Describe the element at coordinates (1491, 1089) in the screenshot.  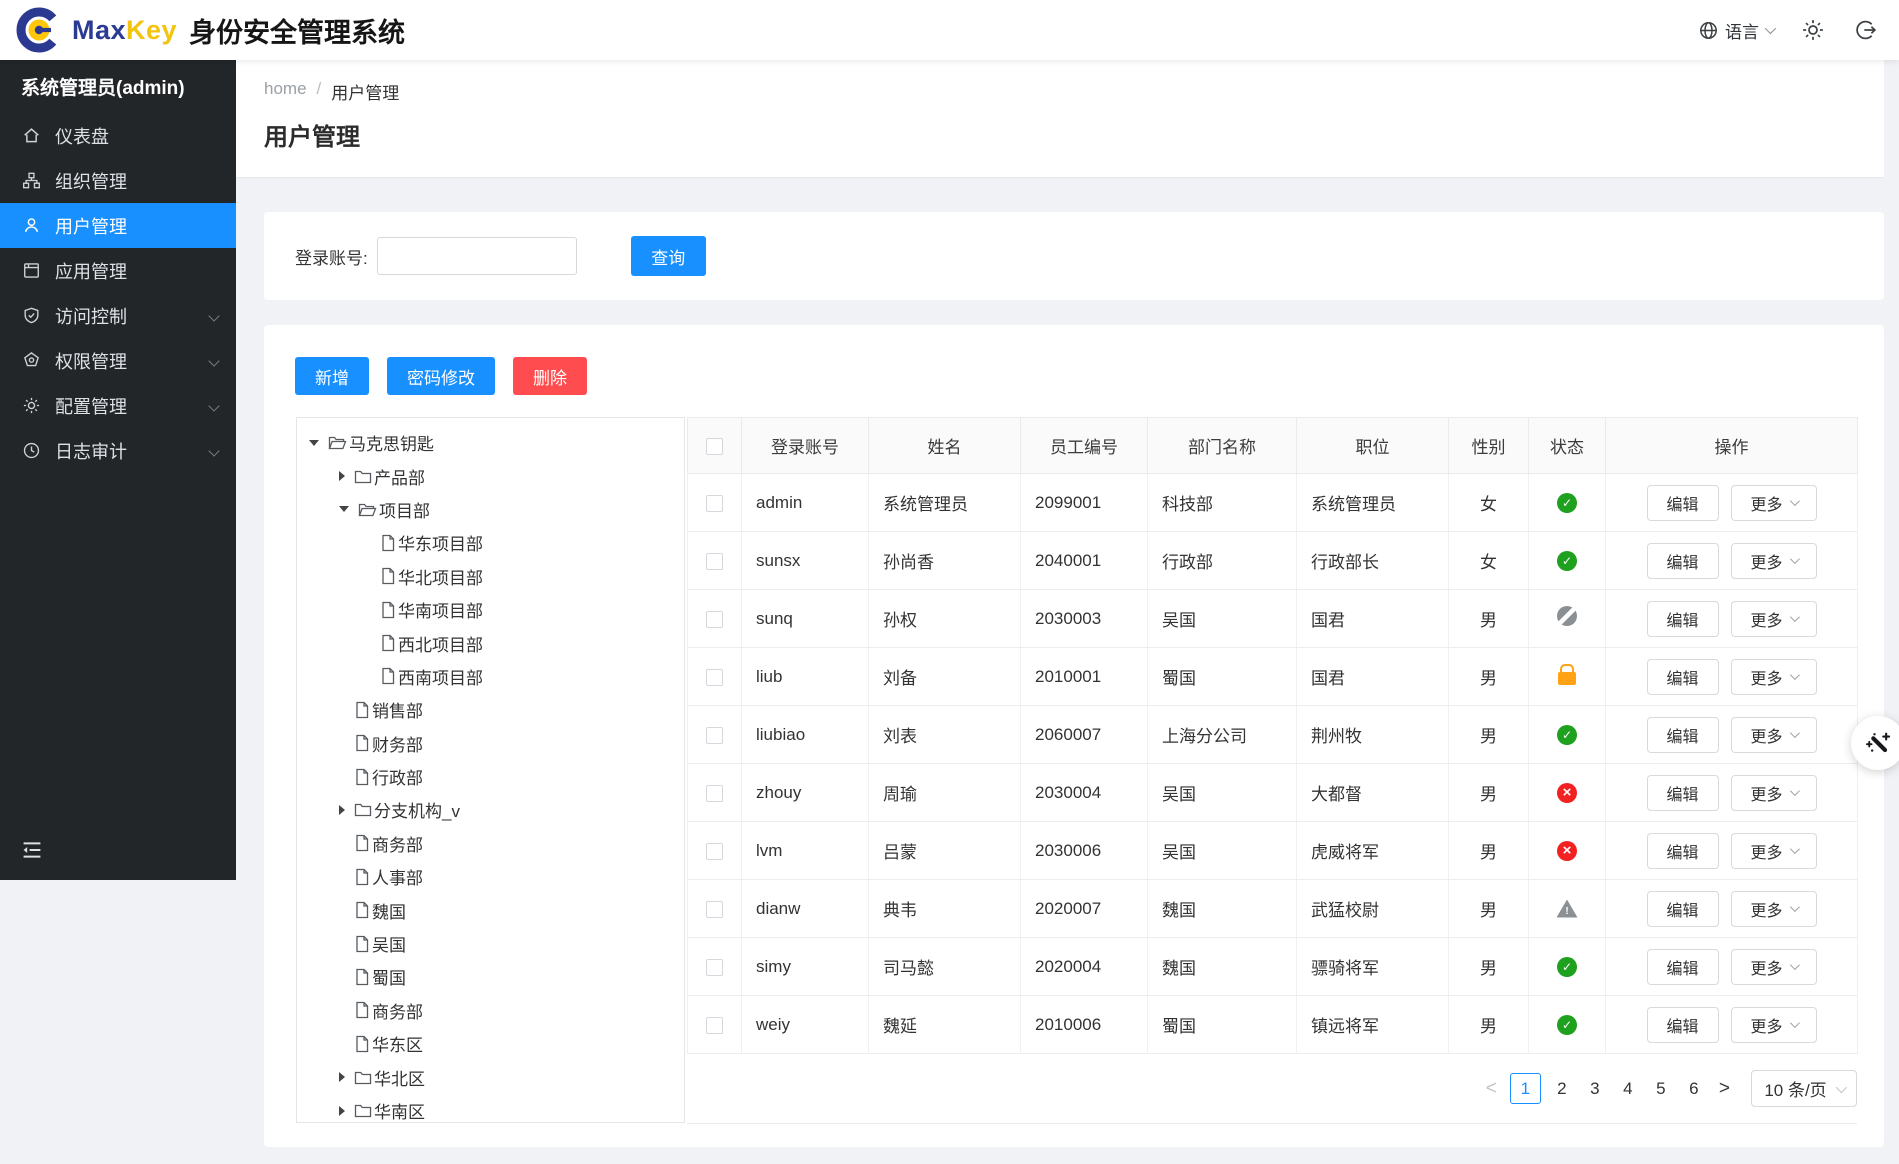
I see `prev-page-button: <` at that location.